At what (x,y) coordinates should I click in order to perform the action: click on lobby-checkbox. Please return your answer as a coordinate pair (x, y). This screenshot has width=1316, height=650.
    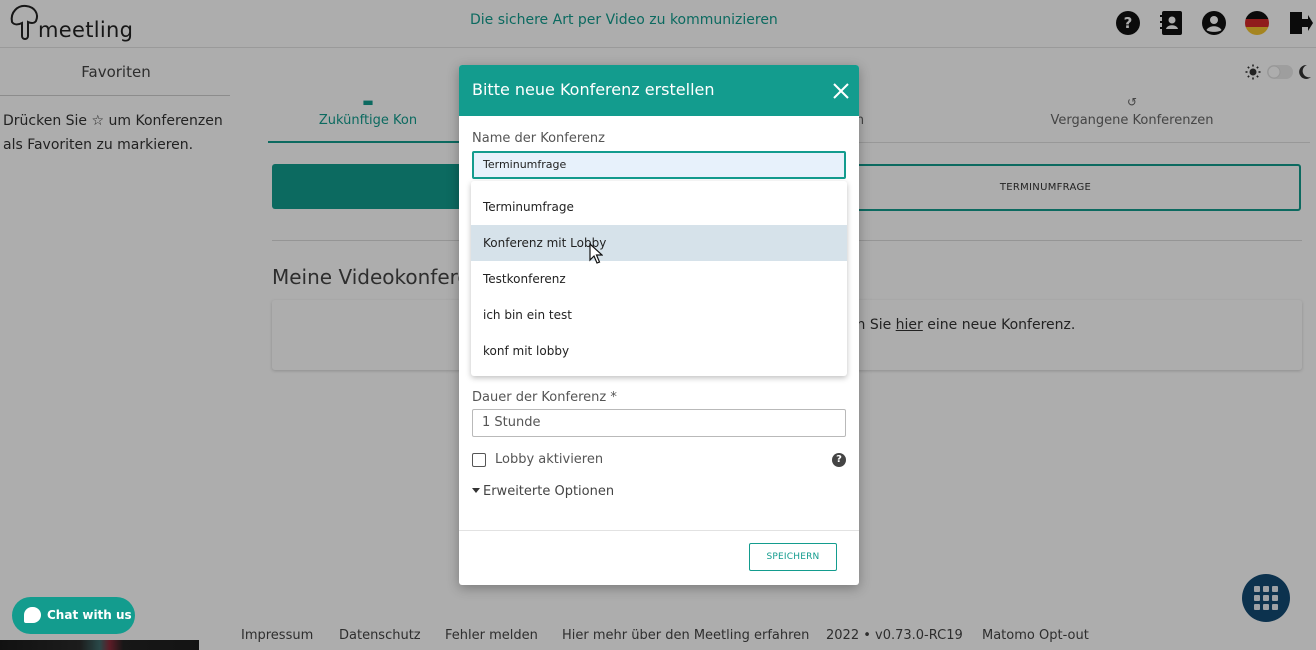
    Looking at the image, I should click on (479, 460).